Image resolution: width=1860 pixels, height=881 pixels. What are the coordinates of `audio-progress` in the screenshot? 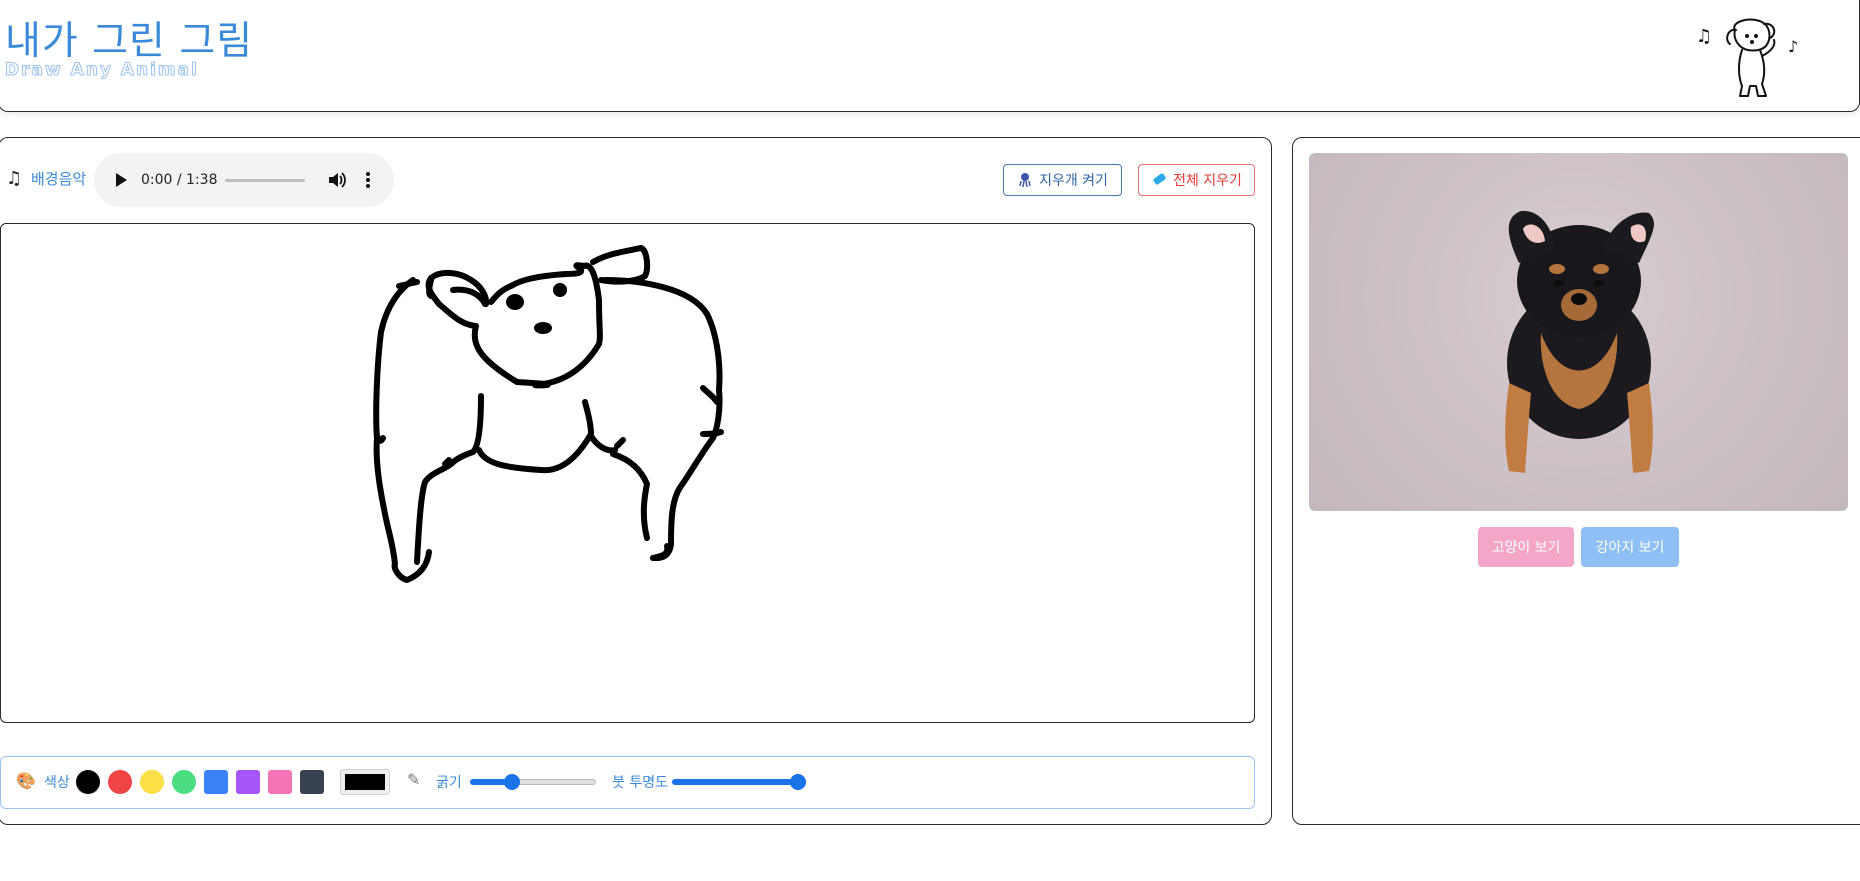 It's located at (265, 180).